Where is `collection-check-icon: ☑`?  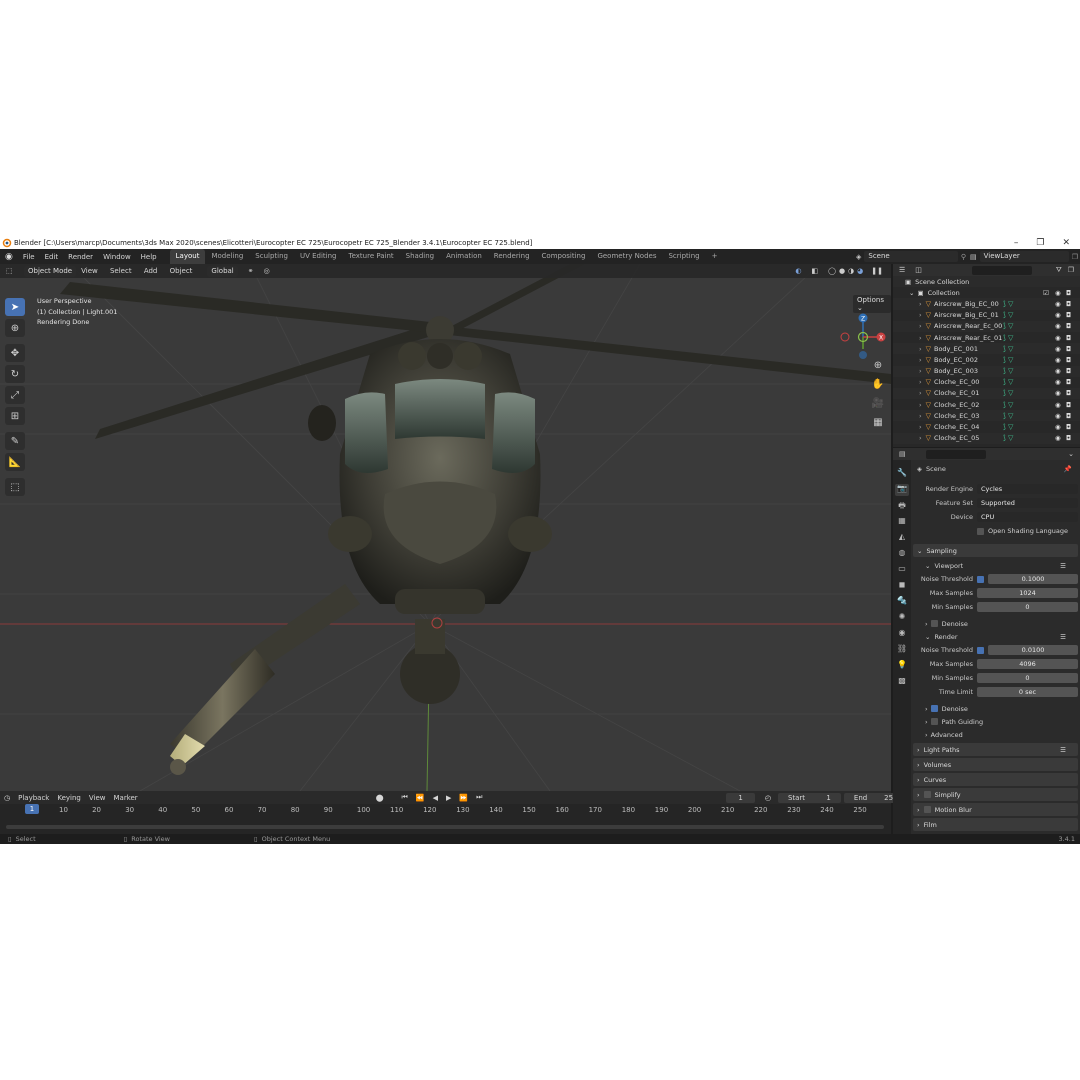 collection-check-icon: ☑ is located at coordinates (1046, 293).